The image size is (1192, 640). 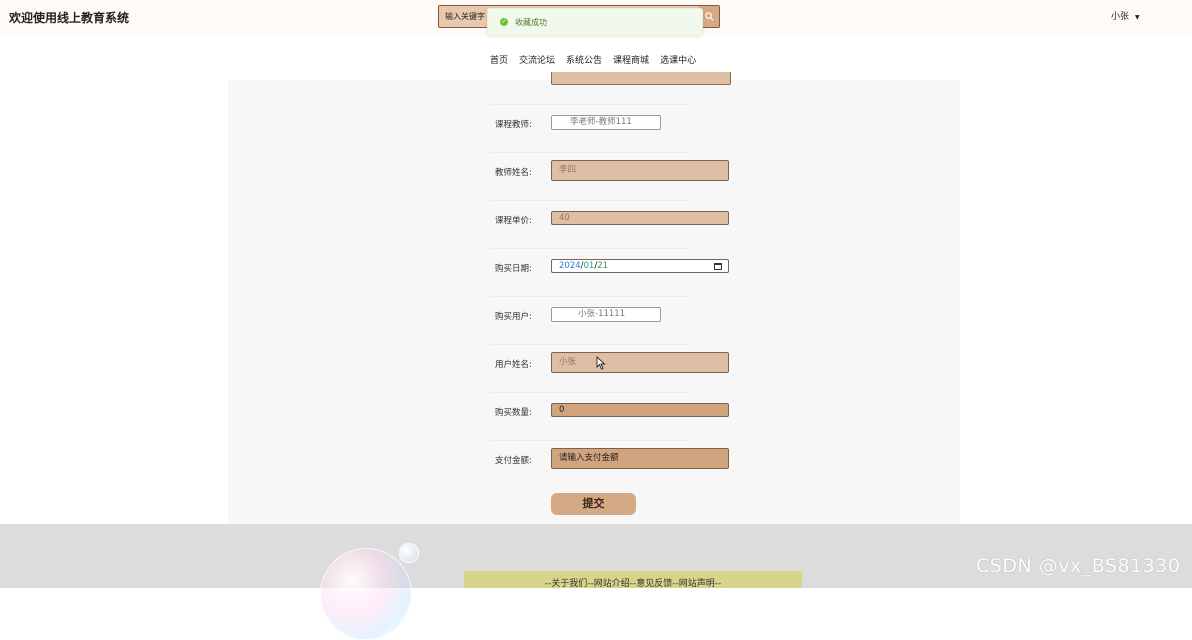 What do you see at coordinates (513, 221) in the screenshot?
I see `price-label: 课程单价:` at bounding box center [513, 221].